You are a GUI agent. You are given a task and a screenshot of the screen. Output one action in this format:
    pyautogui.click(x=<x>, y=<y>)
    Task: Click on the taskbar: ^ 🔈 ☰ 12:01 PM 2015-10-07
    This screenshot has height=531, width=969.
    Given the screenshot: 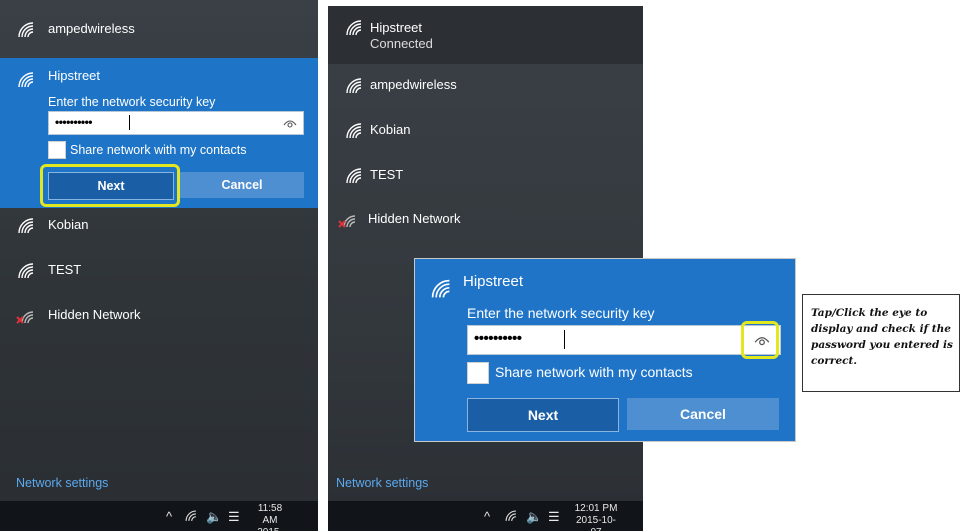 What is the action you would take?
    pyautogui.click(x=485, y=516)
    